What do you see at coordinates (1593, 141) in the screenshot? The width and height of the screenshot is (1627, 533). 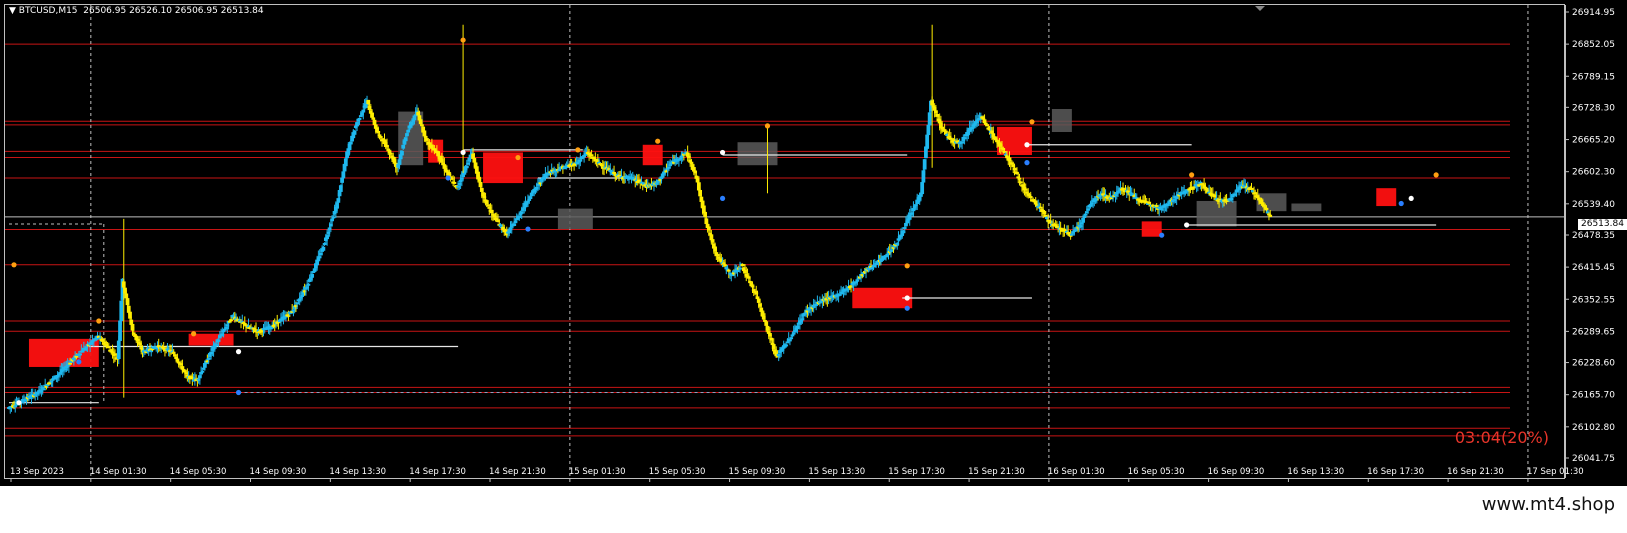 I see `y-tick-label: 26665.20` at bounding box center [1593, 141].